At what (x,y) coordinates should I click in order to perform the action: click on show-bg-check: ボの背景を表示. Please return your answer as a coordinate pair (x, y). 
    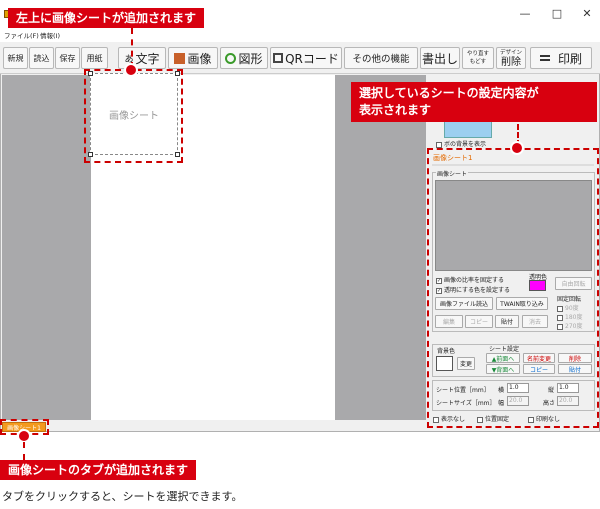
    Looking at the image, I should click on (461, 143).